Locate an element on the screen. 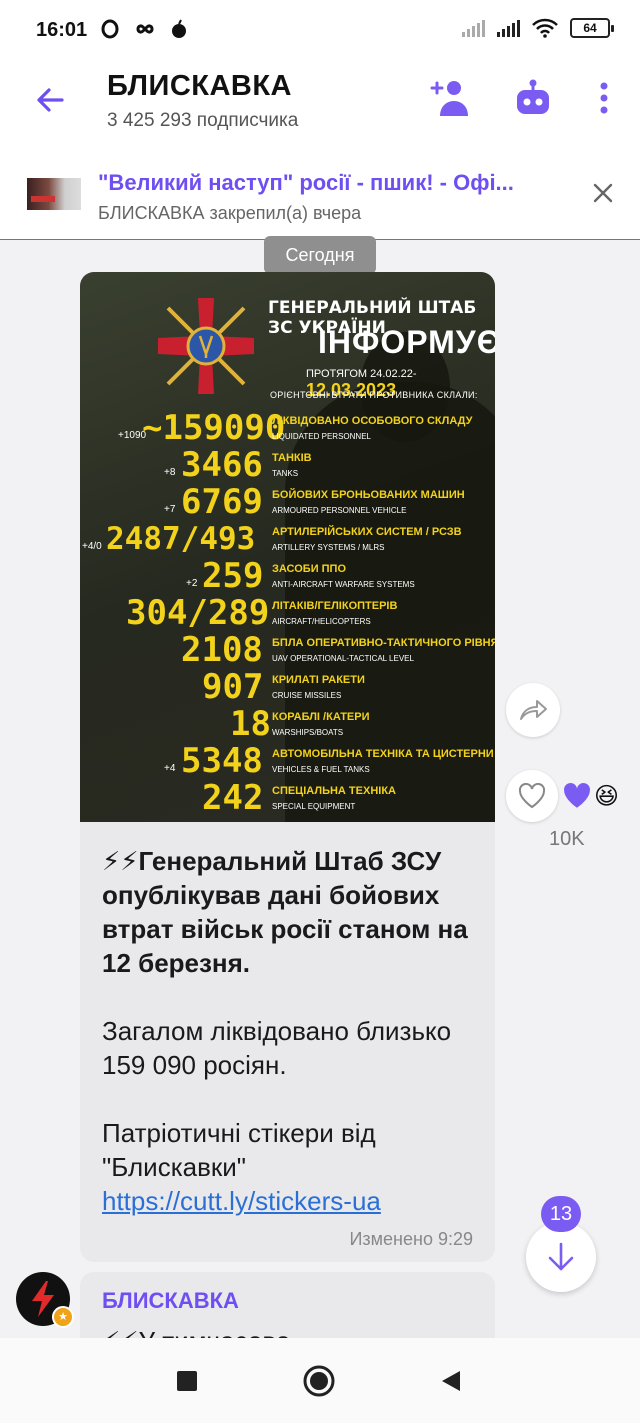 The image size is (640, 1423). bot-icon is located at coordinates (533, 96).